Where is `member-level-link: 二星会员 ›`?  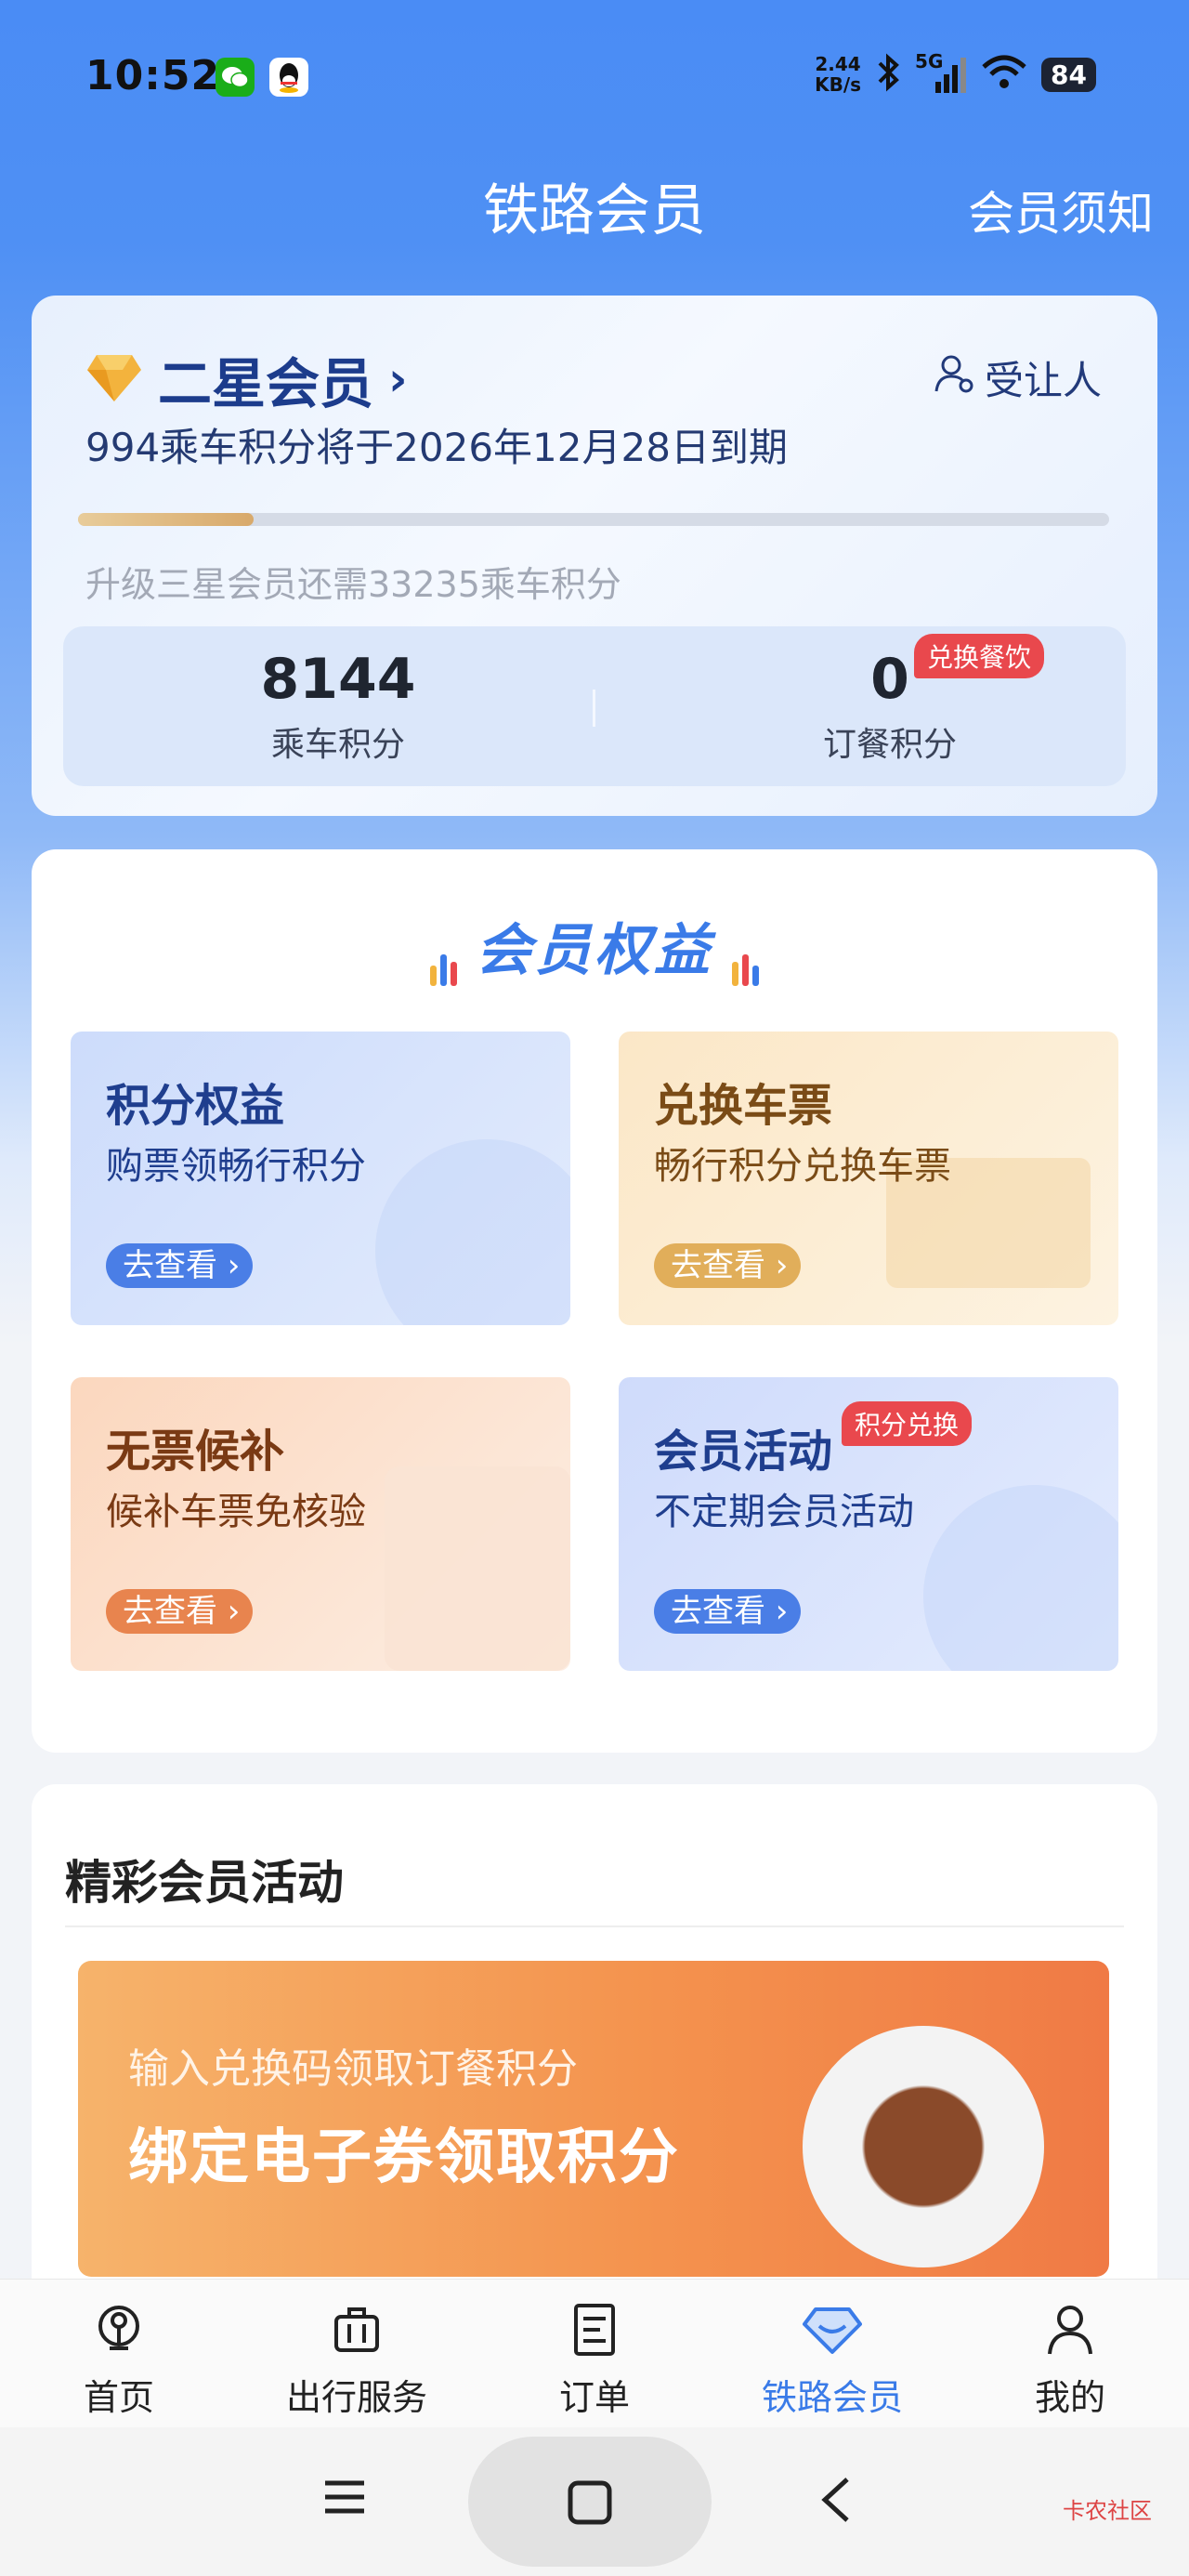
member-level-link: 二星会员 › is located at coordinates (247, 379).